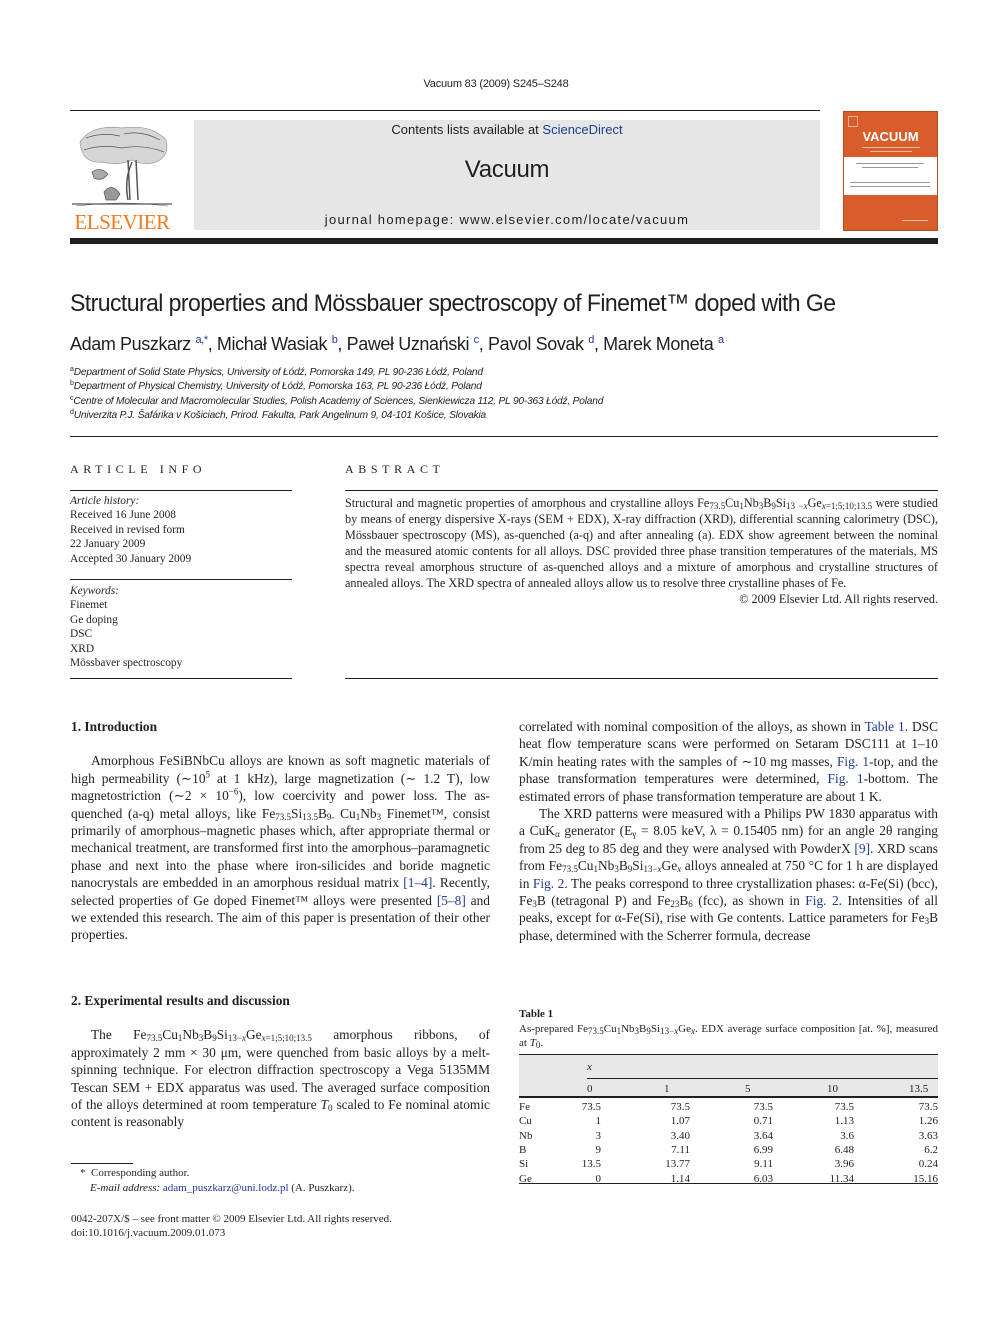 This screenshot has height=1323, width=992. What do you see at coordinates (524, 1107) in the screenshot?
I see `element-label: Fe` at bounding box center [524, 1107].